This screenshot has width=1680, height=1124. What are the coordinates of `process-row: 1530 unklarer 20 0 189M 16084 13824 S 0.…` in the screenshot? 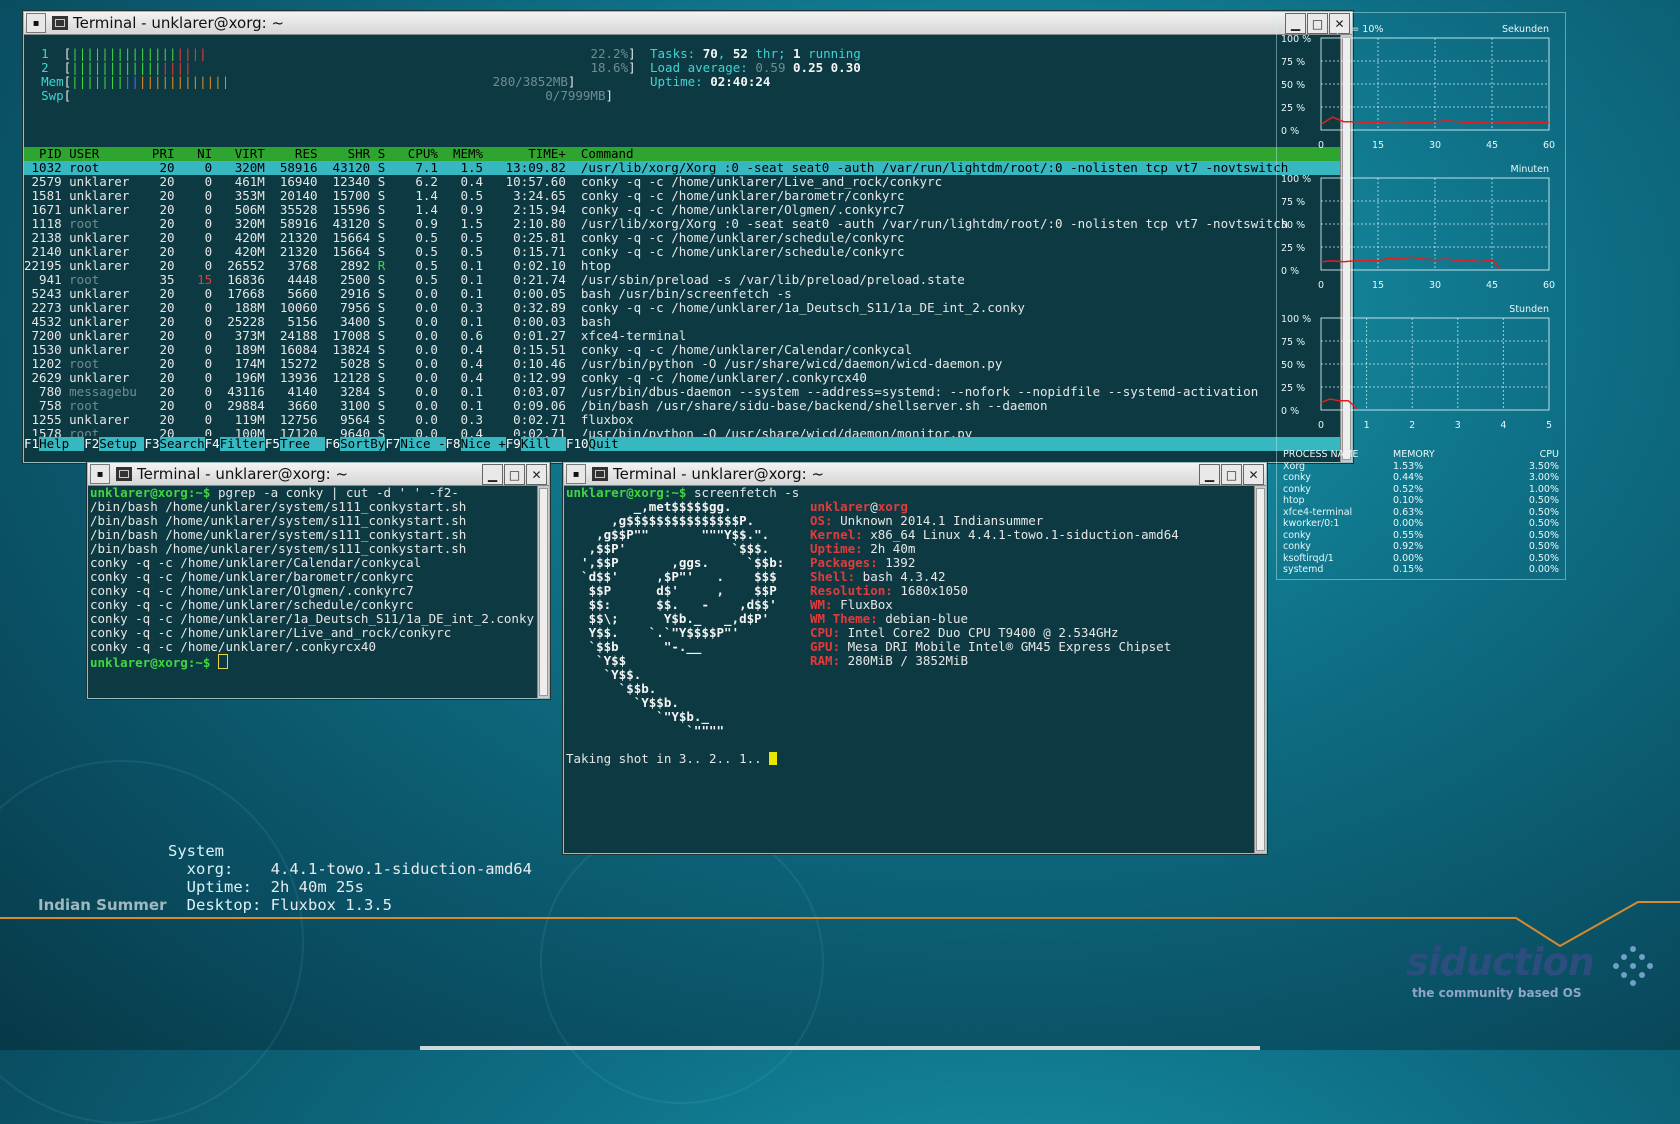 It's located at (682, 350).